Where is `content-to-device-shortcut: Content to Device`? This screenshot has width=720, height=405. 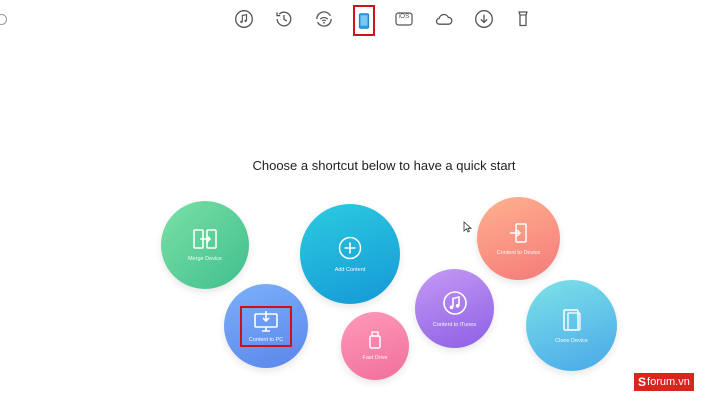 content-to-device-shortcut: Content to Device is located at coordinates (518, 238).